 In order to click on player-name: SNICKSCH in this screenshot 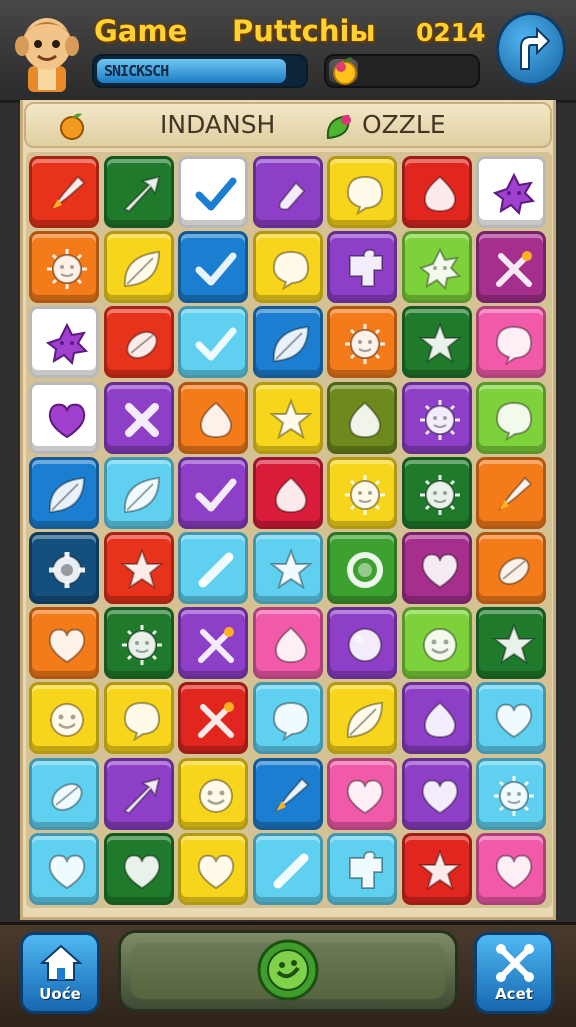, I will do `click(136, 71)`.